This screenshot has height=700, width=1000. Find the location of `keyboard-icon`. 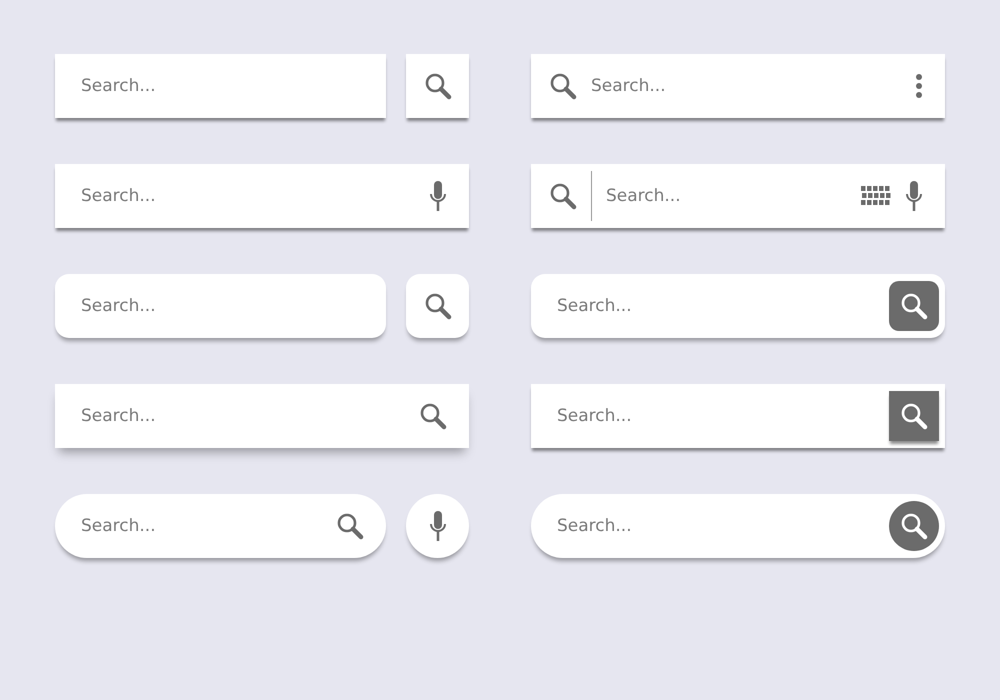

keyboard-icon is located at coordinates (876, 196).